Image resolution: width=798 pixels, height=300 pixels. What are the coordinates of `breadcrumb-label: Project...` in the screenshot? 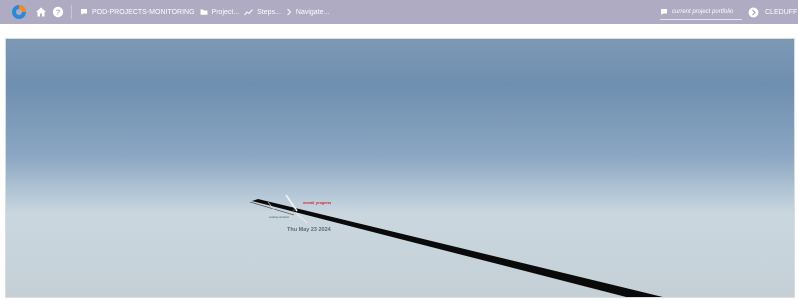 It's located at (225, 12).